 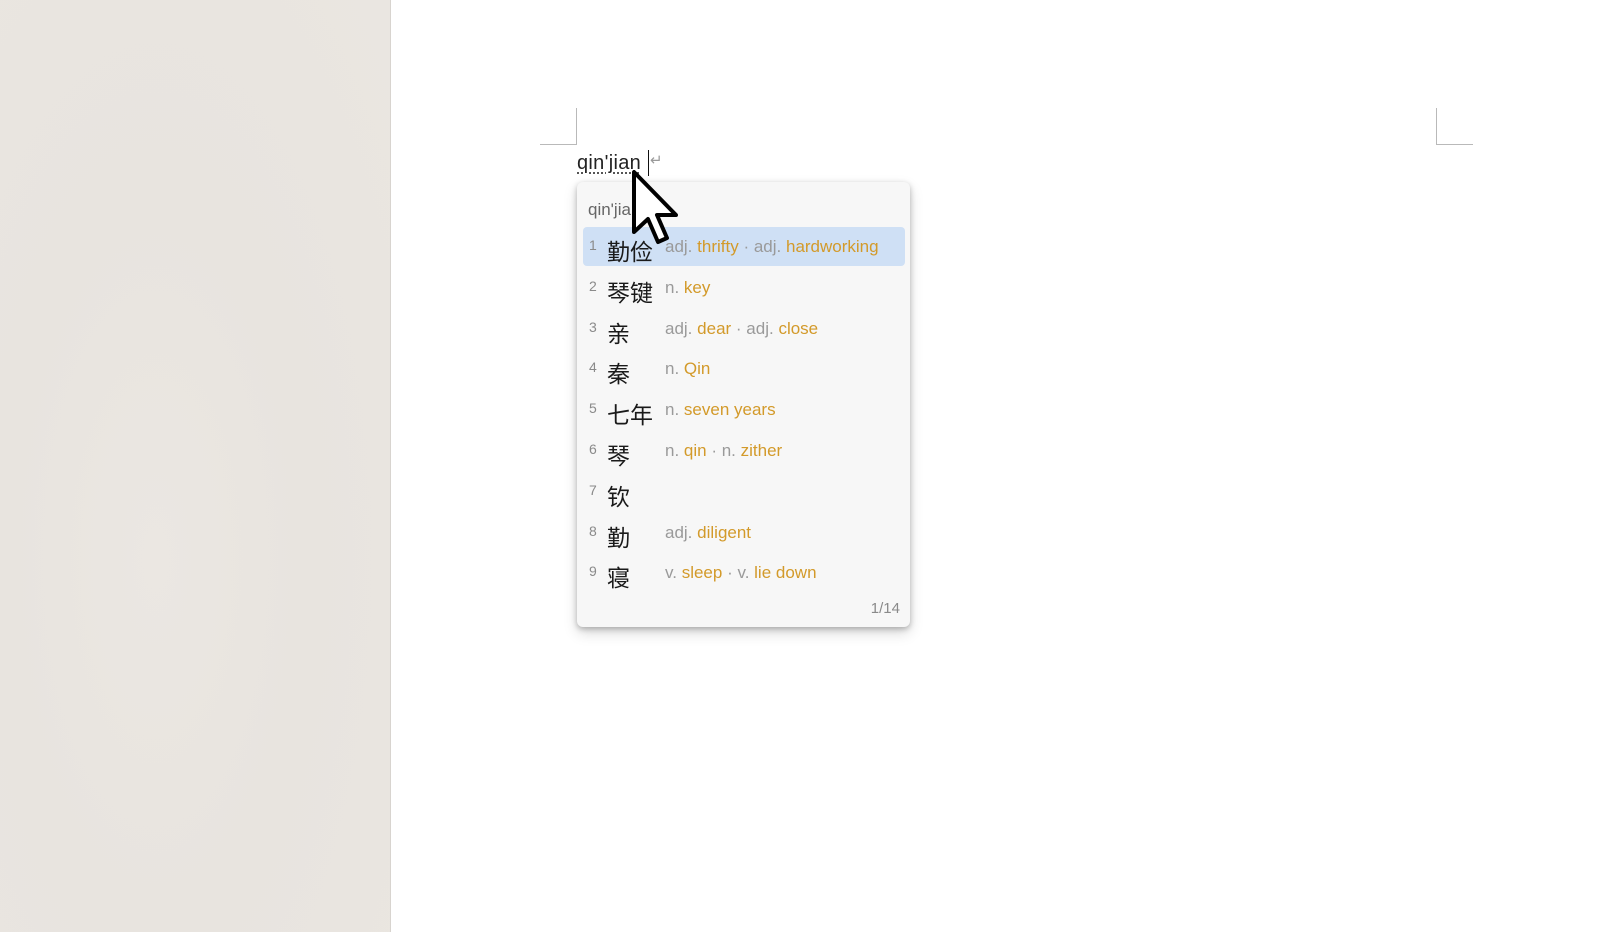 I want to click on gloss-text: Qin, so click(x=697, y=369).